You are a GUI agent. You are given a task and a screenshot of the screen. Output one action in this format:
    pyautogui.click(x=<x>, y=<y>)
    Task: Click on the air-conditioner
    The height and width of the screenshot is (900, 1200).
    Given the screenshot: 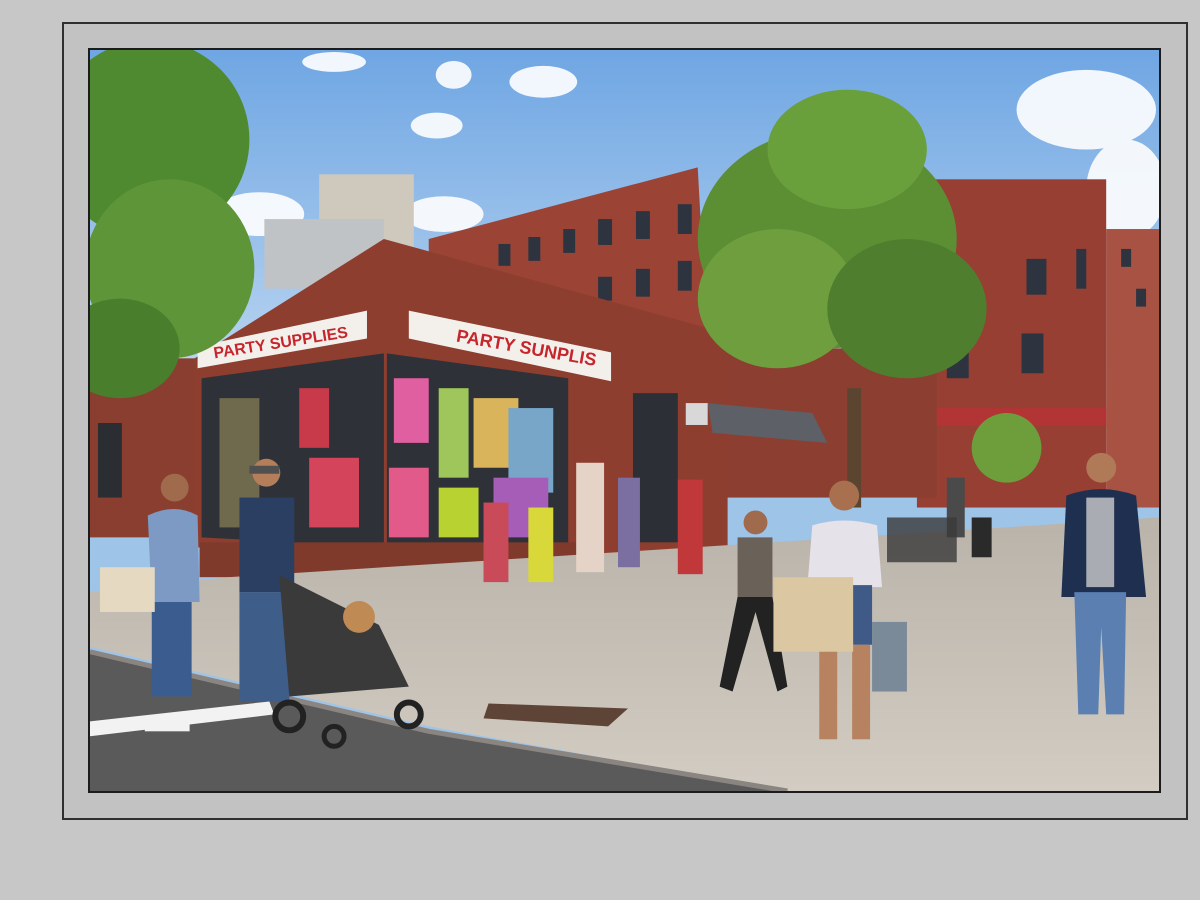 What is the action you would take?
    pyautogui.click(x=696, y=414)
    